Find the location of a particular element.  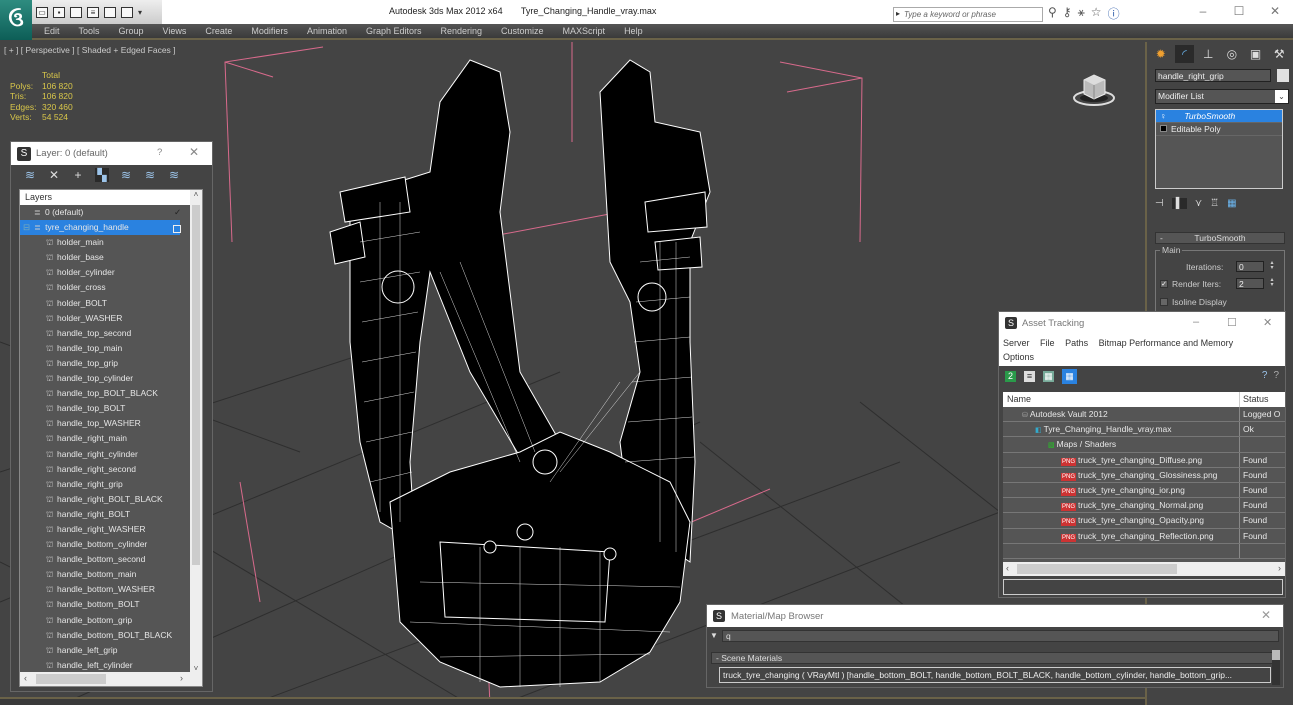

remove-modifier-icon: ♖ is located at coordinates (1214, 203).